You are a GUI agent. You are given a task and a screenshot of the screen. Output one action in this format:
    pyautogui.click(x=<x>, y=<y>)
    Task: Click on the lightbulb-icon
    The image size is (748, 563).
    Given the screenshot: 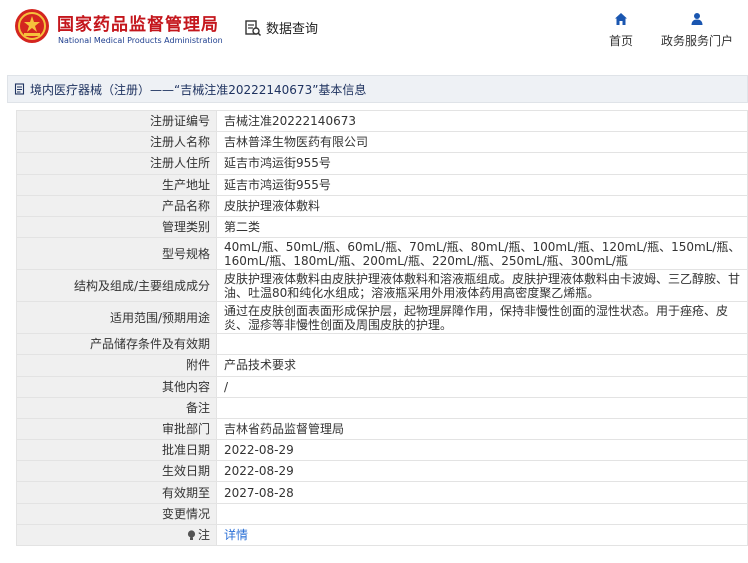 What is the action you would take?
    pyautogui.click(x=191, y=535)
    